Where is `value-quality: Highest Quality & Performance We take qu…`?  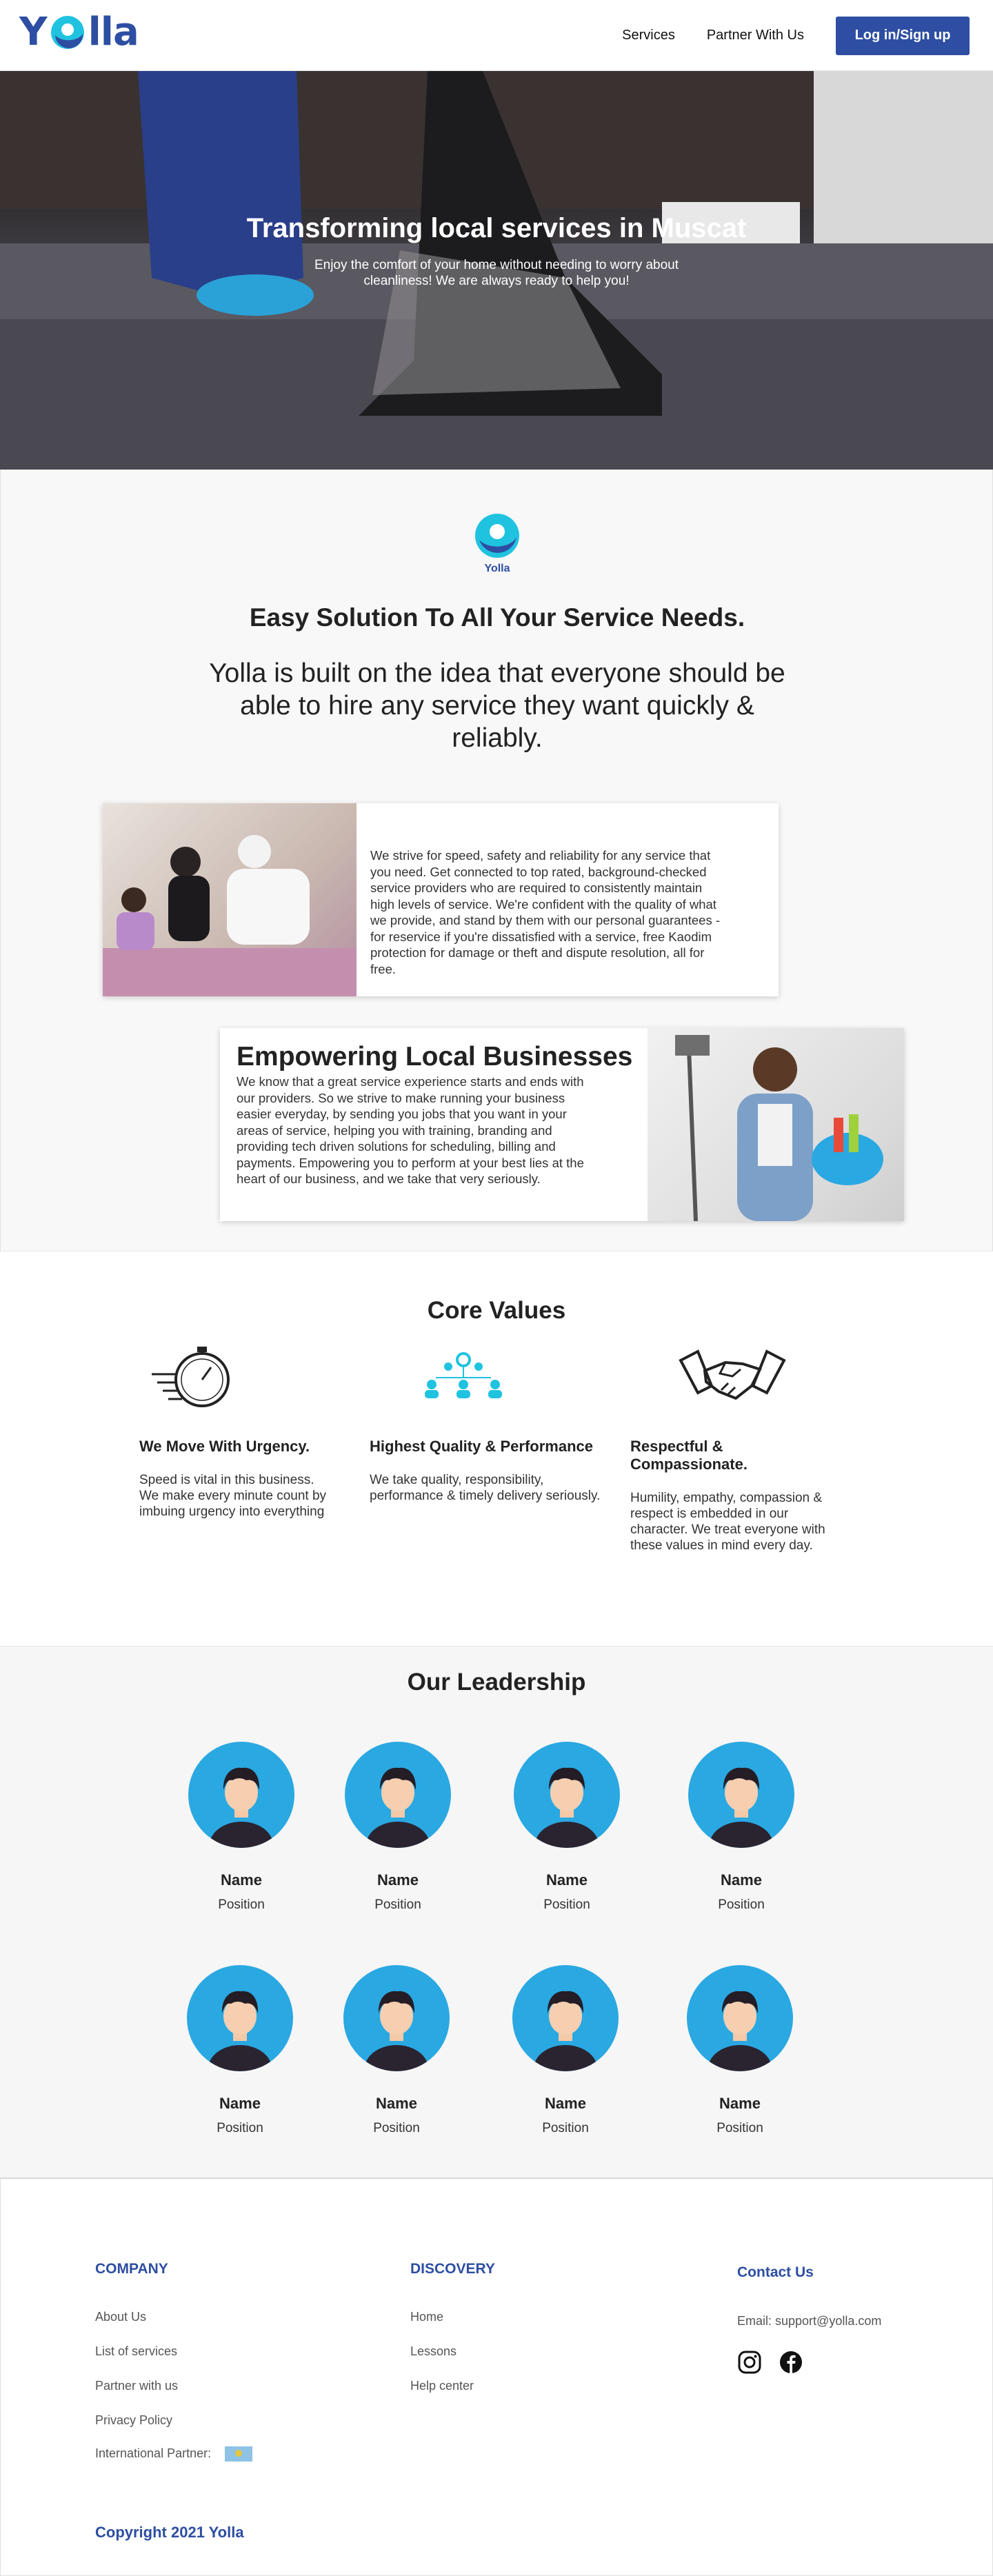 value-quality: Highest Quality & Performance We take qu… is located at coordinates (487, 1422).